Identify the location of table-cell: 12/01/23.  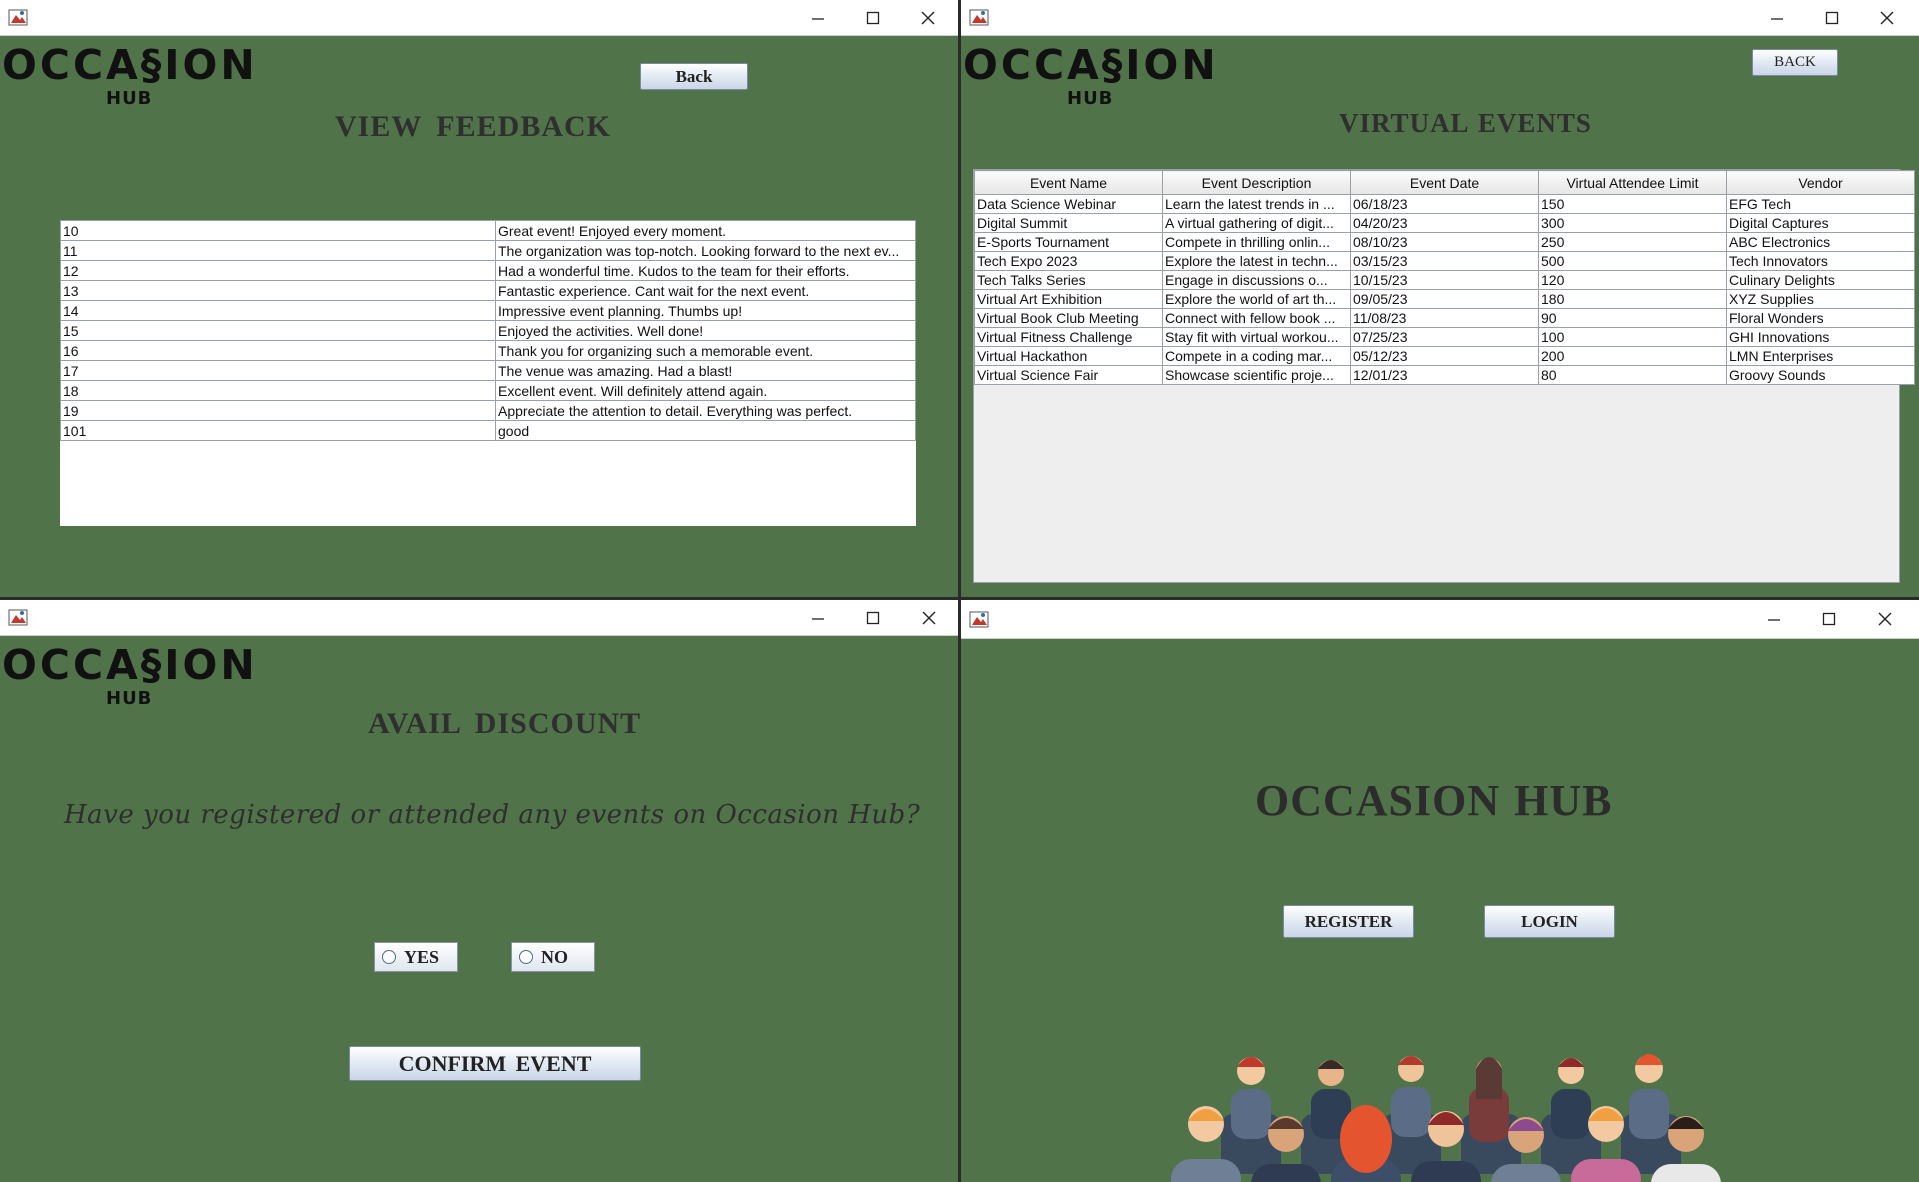
(1444, 375).